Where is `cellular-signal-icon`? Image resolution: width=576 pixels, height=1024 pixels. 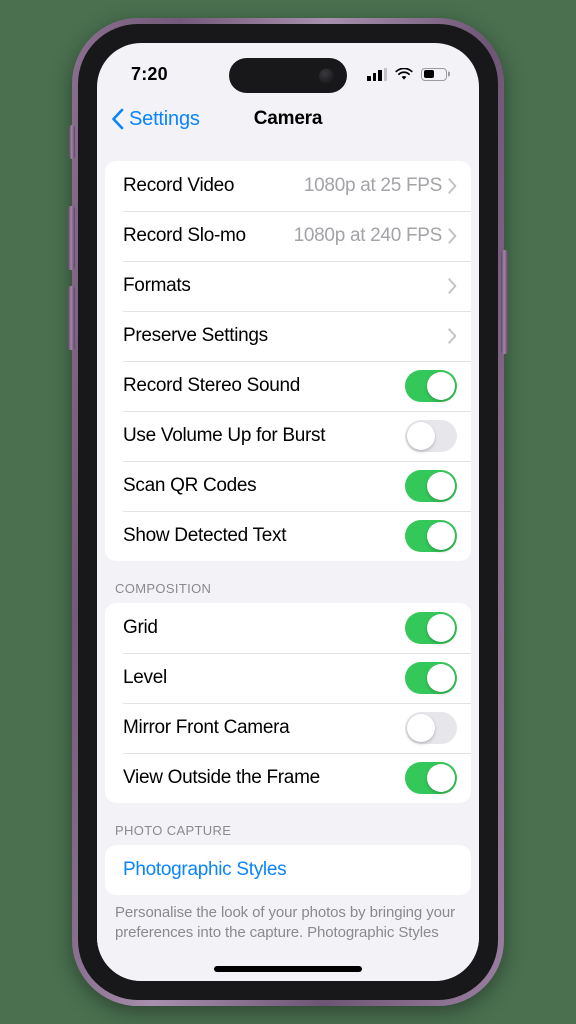
cellular-signal-icon is located at coordinates (377, 74).